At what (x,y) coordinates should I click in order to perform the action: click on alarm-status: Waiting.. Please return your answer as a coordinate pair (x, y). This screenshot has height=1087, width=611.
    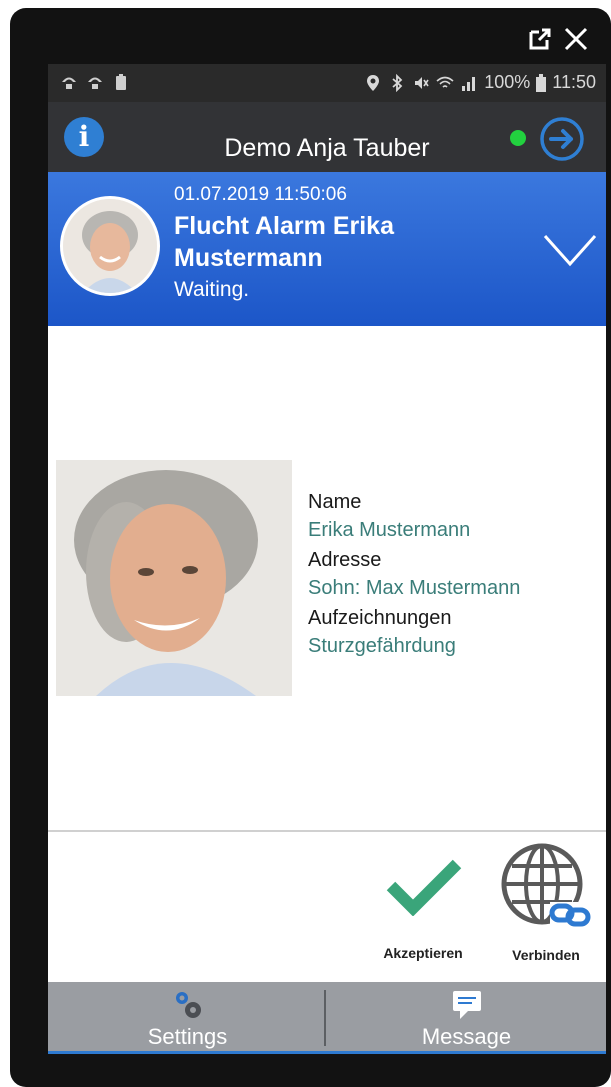
    Looking at the image, I should click on (212, 289).